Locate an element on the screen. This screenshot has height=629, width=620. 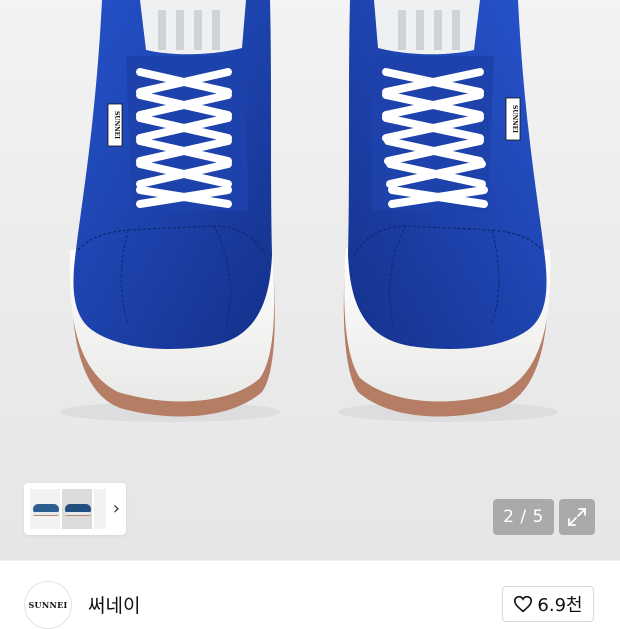
thumbnail-strip: › is located at coordinates (75, 509).